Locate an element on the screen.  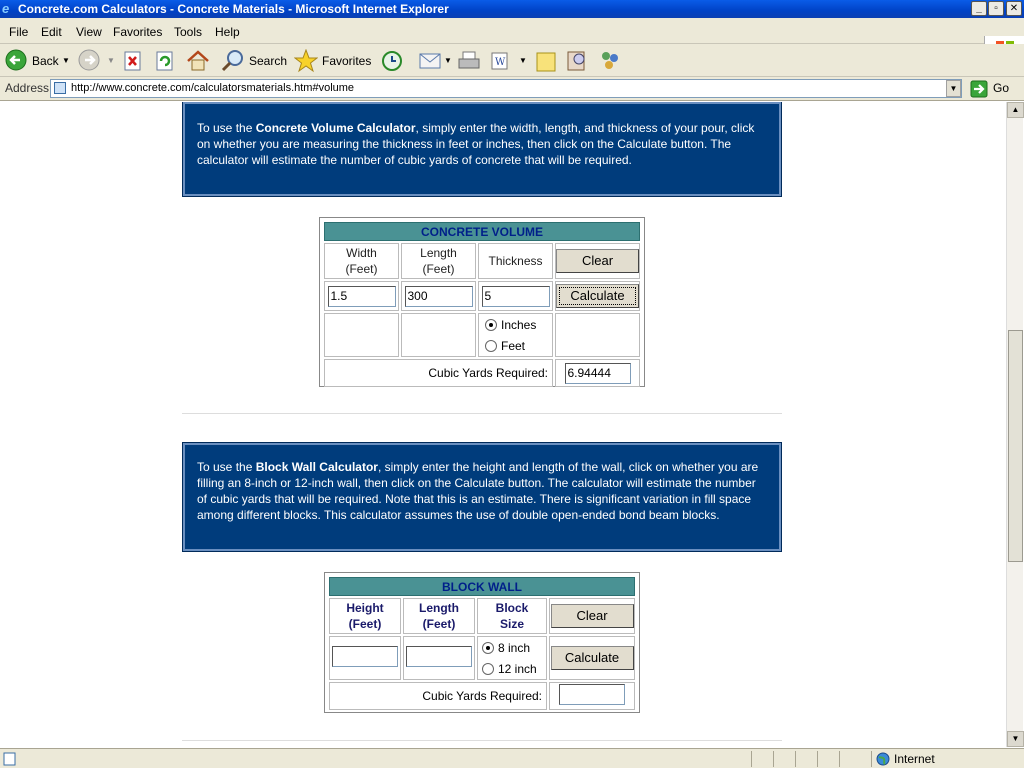
menu-file: File is located at coordinates (18, 32).